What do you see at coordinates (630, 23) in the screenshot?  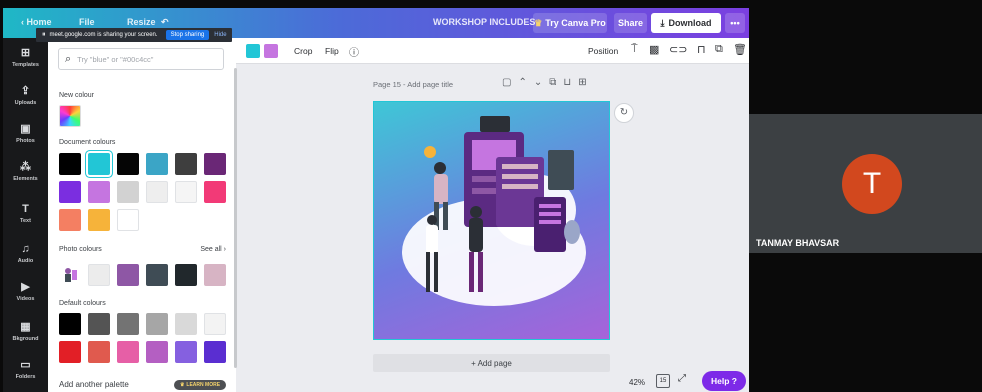 I see `share-button: Share` at bounding box center [630, 23].